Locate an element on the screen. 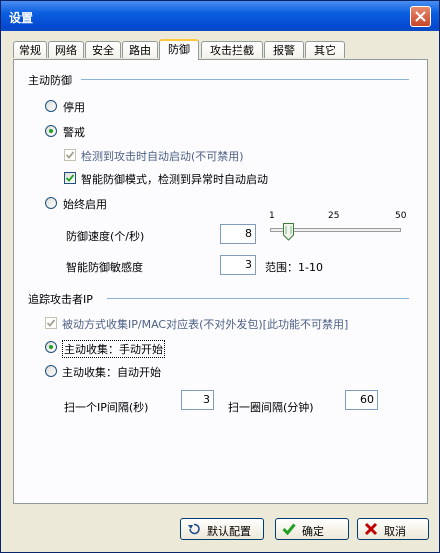  checkbox-smart-mode-label: 智能防御模式，检测到异常时自动启动 is located at coordinates (174, 179).